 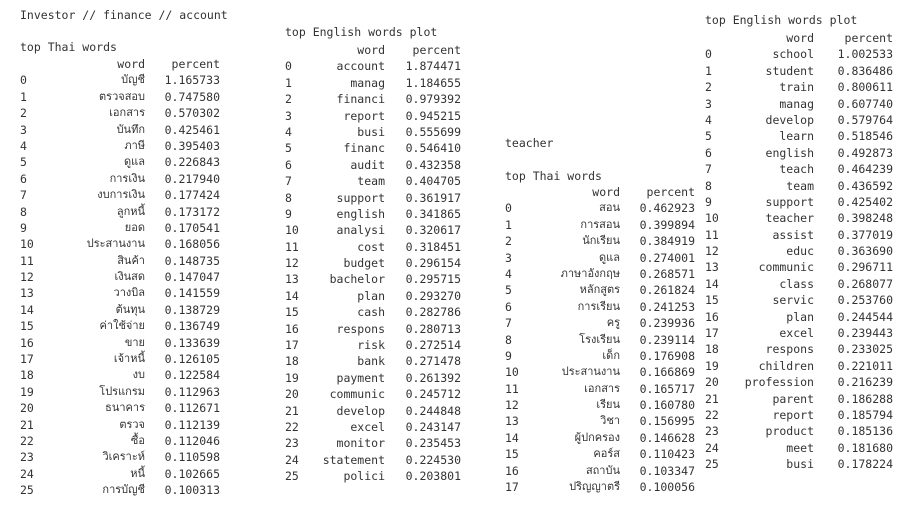 What do you see at coordinates (192, 293) in the screenshot?
I see `row-percent: 0.141559` at bounding box center [192, 293].